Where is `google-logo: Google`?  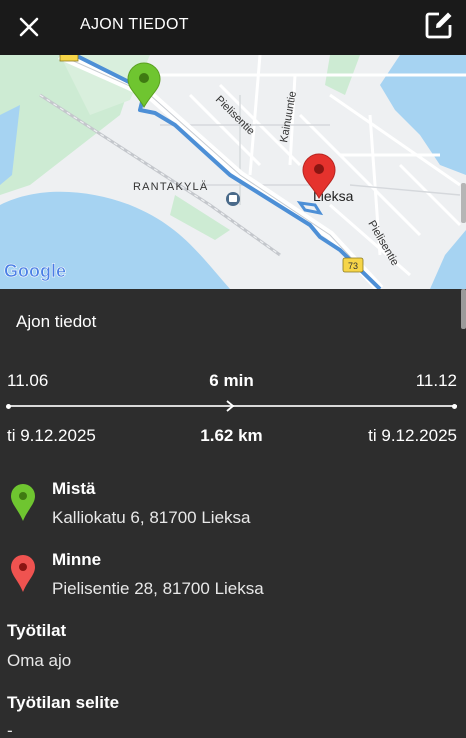
google-logo: Google is located at coordinates (35, 271).